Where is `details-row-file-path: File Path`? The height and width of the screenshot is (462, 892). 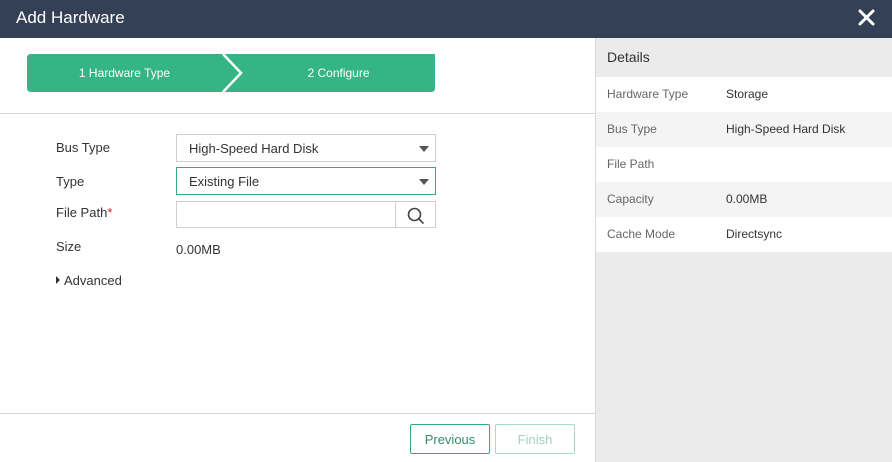 details-row-file-path: File Path is located at coordinates (744, 164).